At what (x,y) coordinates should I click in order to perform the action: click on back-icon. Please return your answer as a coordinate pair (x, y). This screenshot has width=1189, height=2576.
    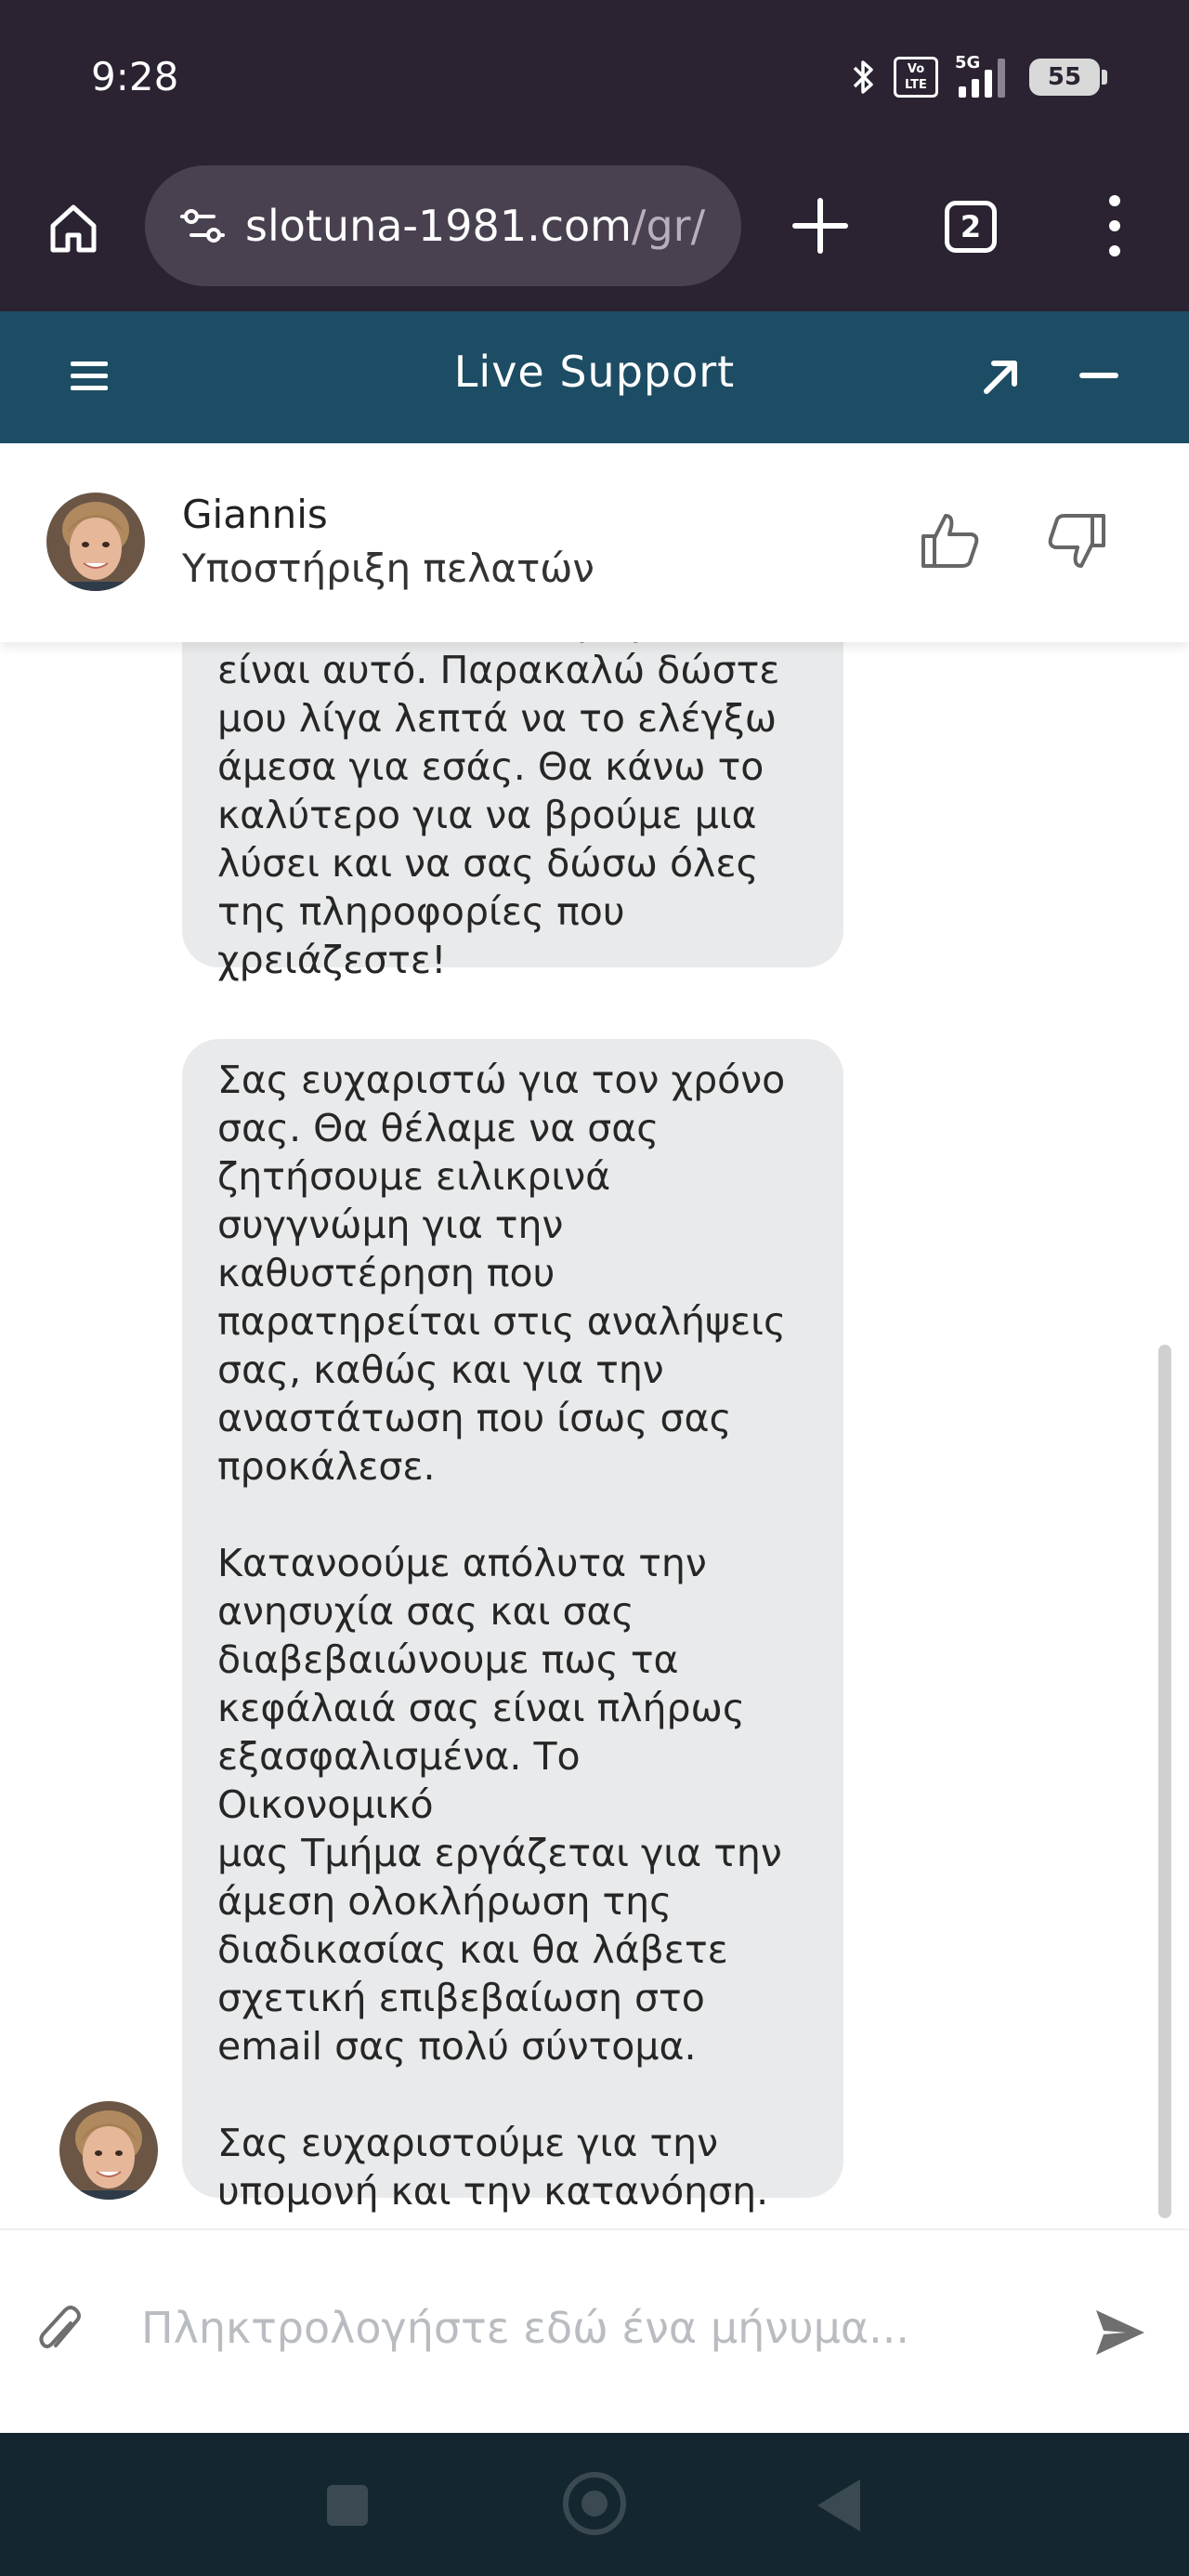
    Looking at the image, I should click on (838, 2505).